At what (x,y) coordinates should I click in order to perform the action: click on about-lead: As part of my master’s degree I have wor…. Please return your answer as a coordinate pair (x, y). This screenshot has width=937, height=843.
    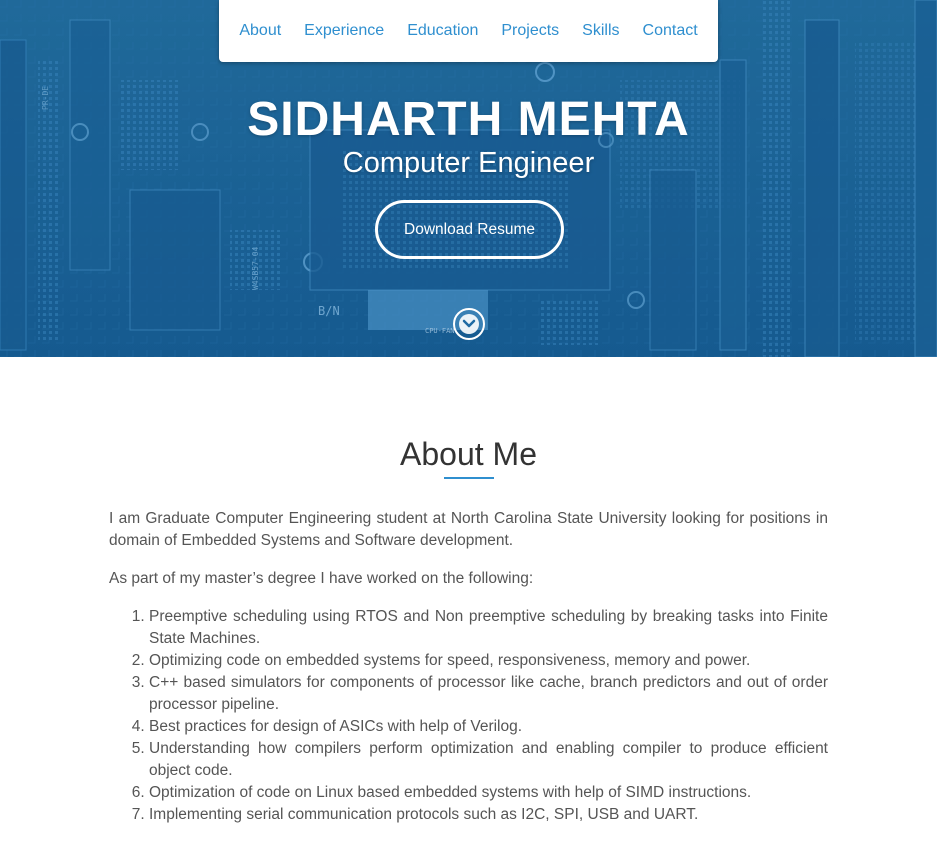
    Looking at the image, I should click on (321, 578).